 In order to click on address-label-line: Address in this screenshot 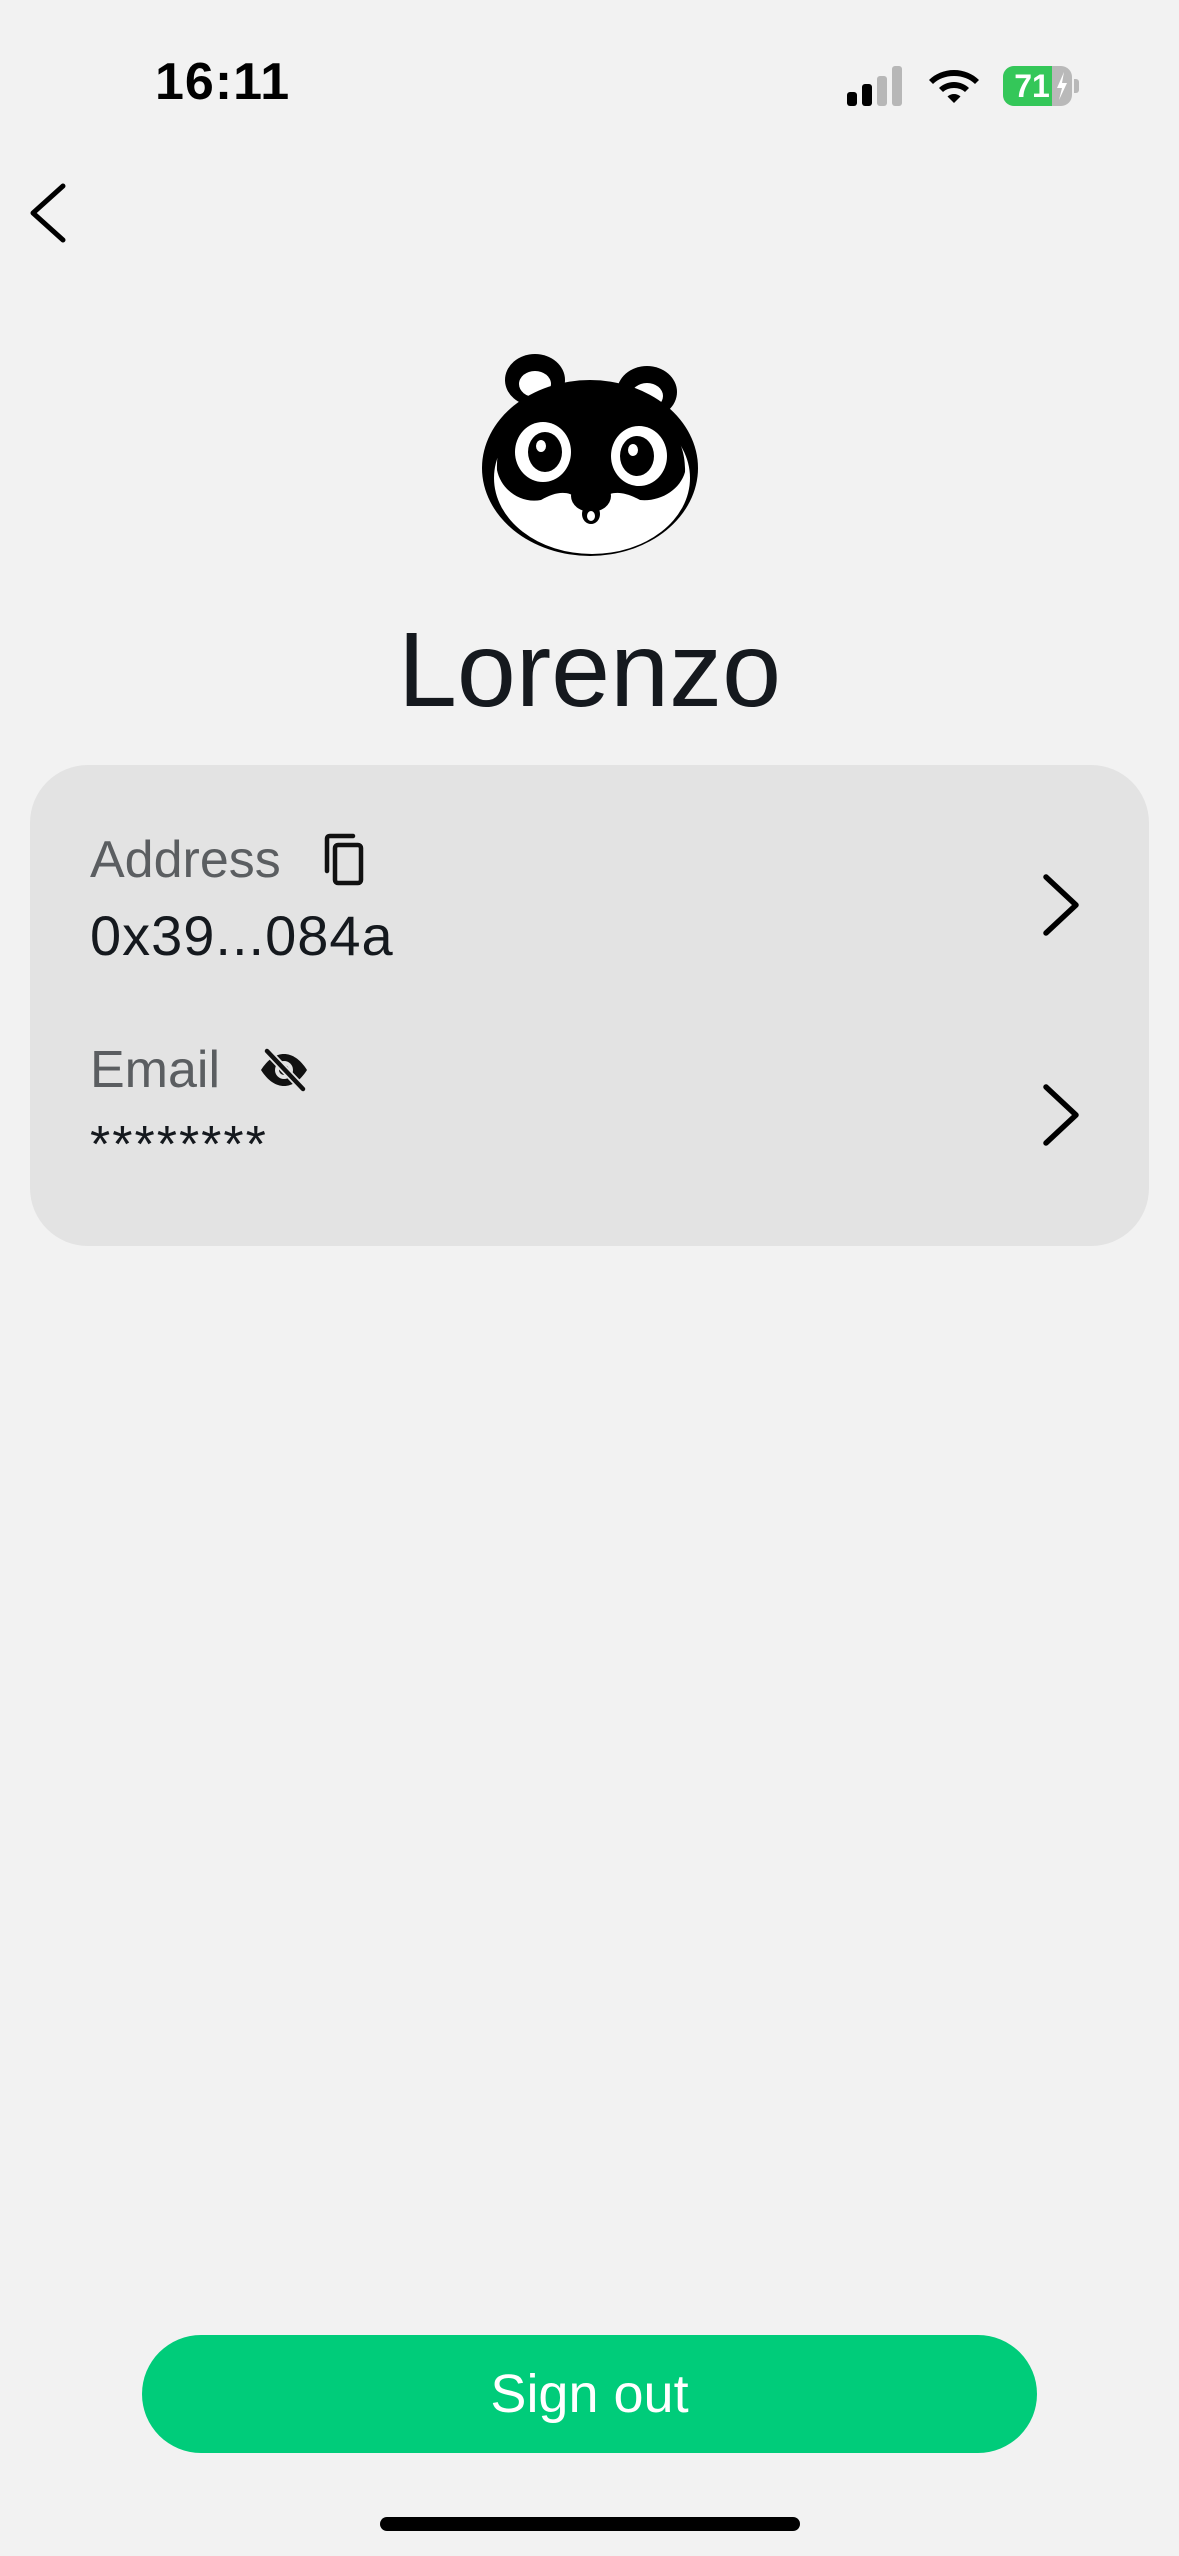, I will do `click(228, 860)`.